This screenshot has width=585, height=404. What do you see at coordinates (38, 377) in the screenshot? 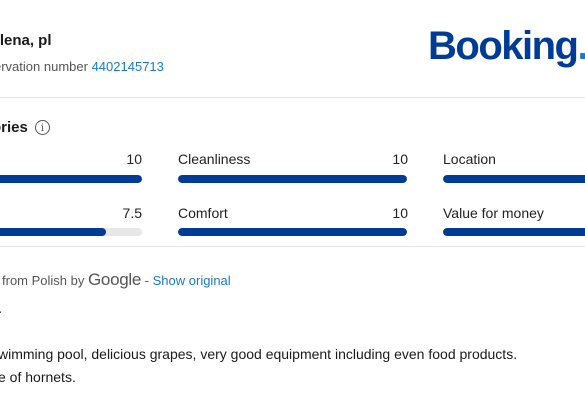
I see `review-text-line: e of hornets.` at bounding box center [38, 377].